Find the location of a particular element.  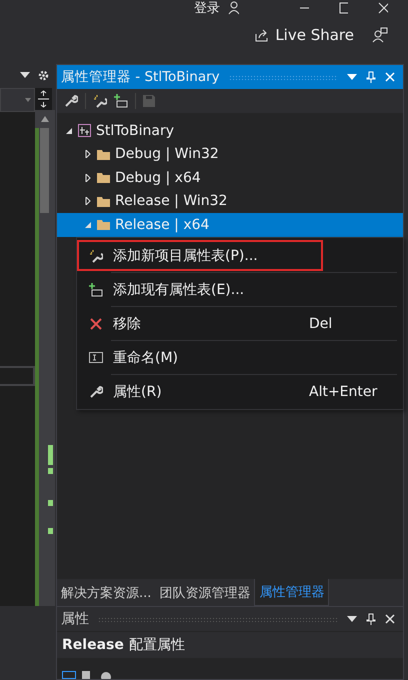

shortcut-text: Alt+Enter is located at coordinates (343, 392).